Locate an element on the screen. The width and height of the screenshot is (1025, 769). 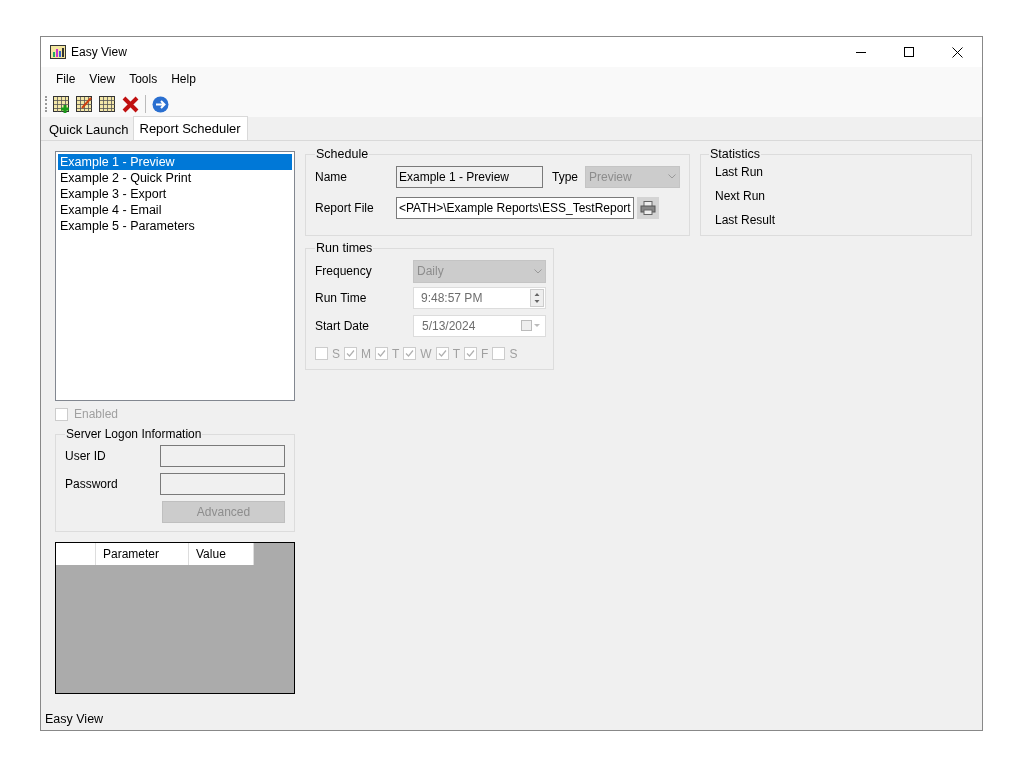
date-field: 5/13/2024 is located at coordinates (479, 325).